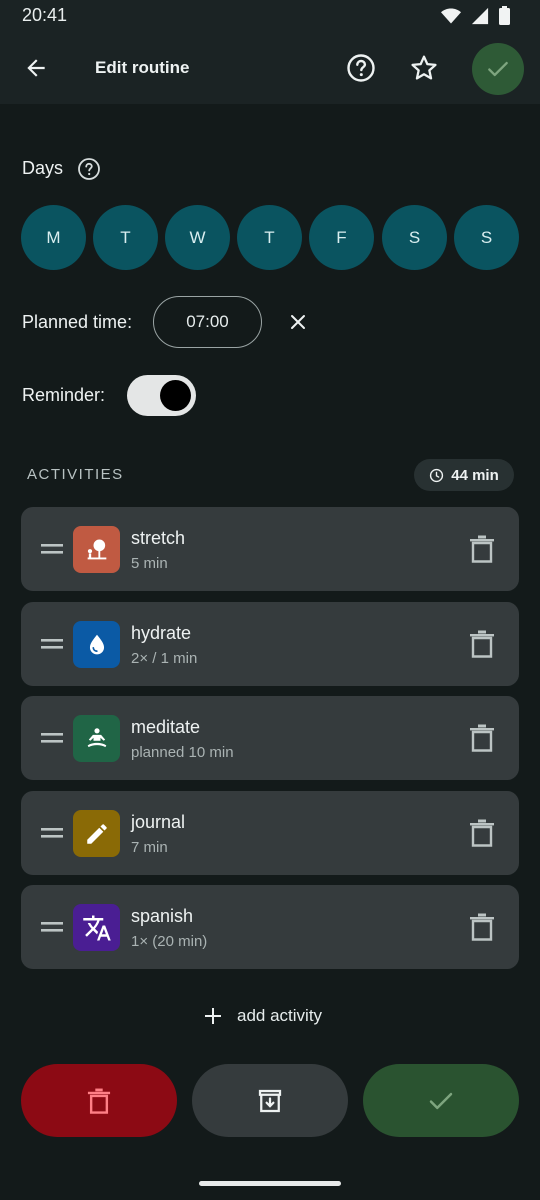  I want to click on activities-header: ACTIVITIES, so click(75, 474).